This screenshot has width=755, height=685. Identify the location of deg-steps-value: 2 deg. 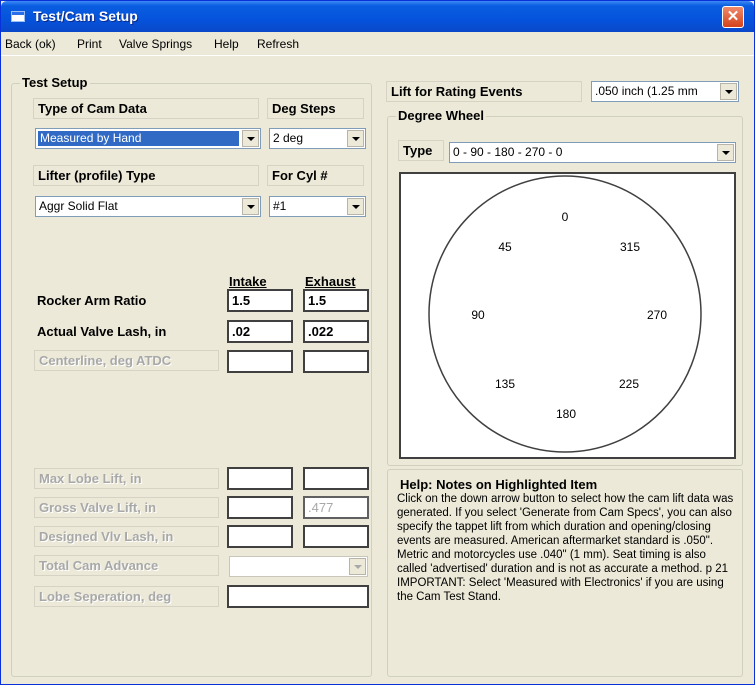
(288, 138).